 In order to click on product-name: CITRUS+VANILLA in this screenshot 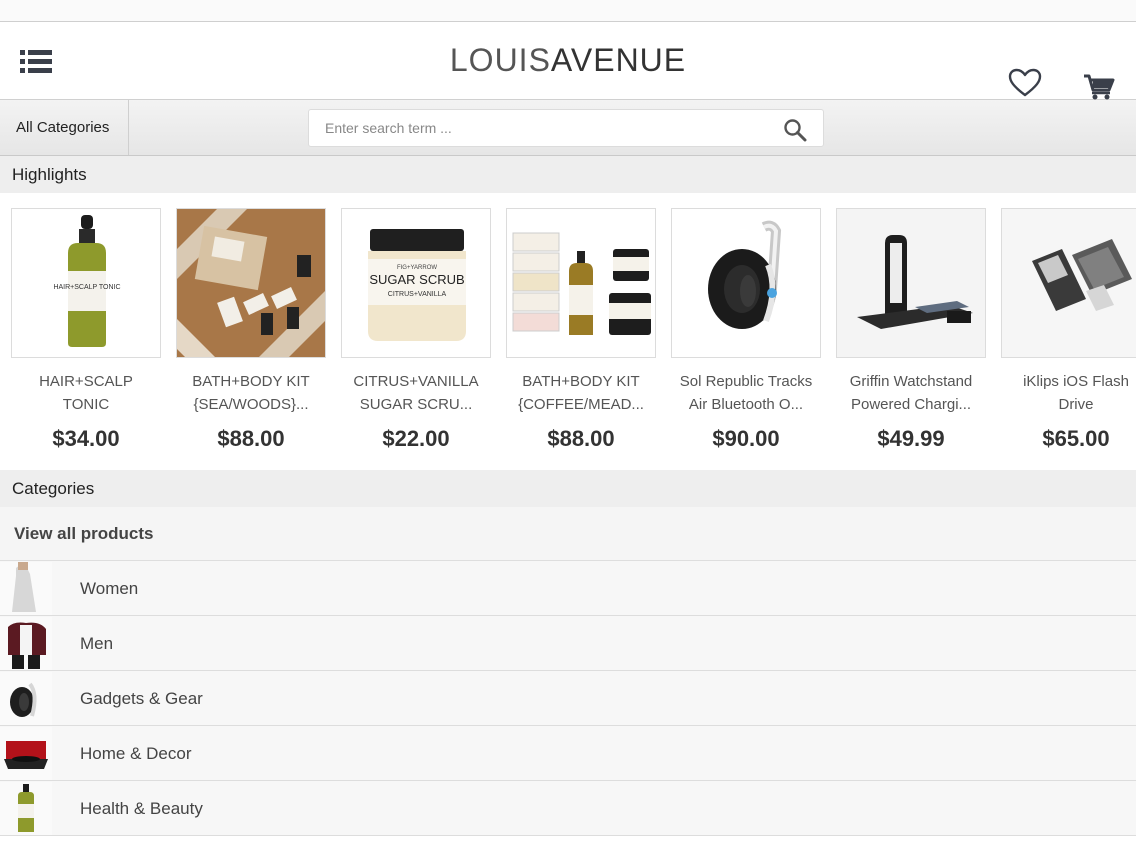, I will do `click(416, 381)`.